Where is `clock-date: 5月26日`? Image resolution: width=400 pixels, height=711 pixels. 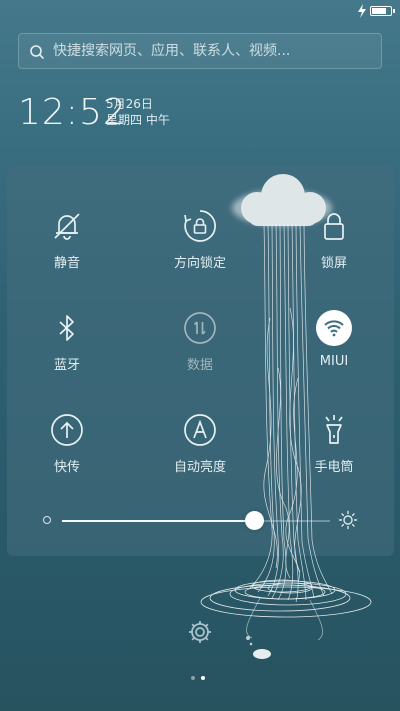 clock-date: 5月26日 is located at coordinates (129, 104).